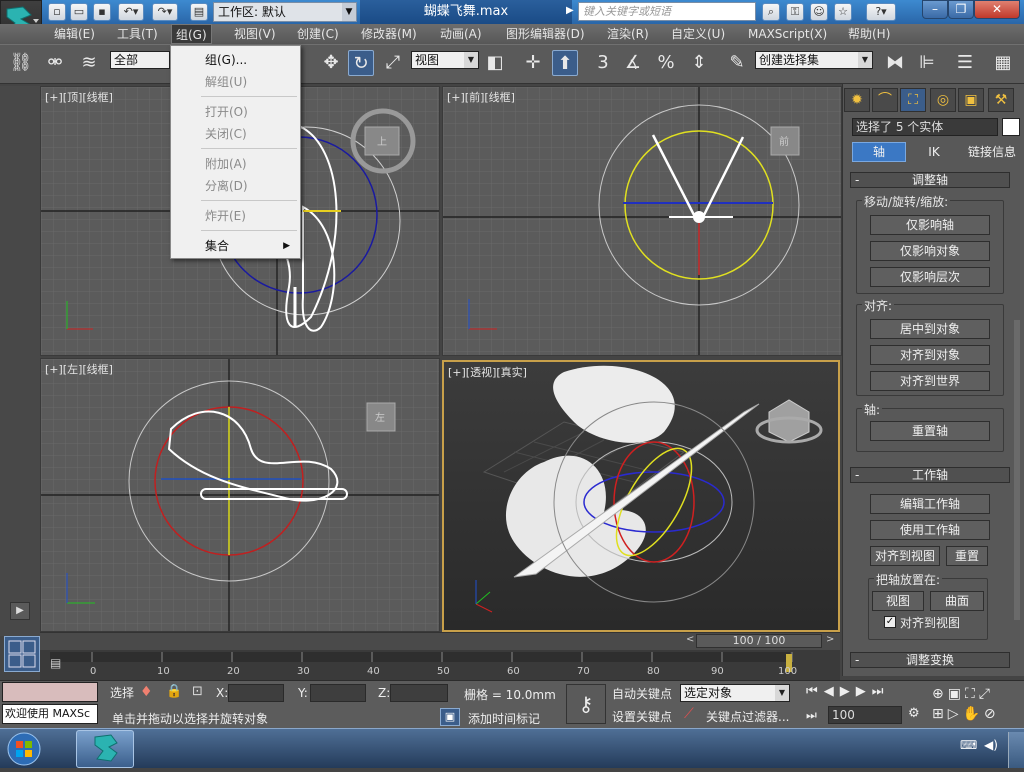 This screenshot has height=772, width=1024. I want to click on volume-tray-icon: ◀), so click(991, 745).